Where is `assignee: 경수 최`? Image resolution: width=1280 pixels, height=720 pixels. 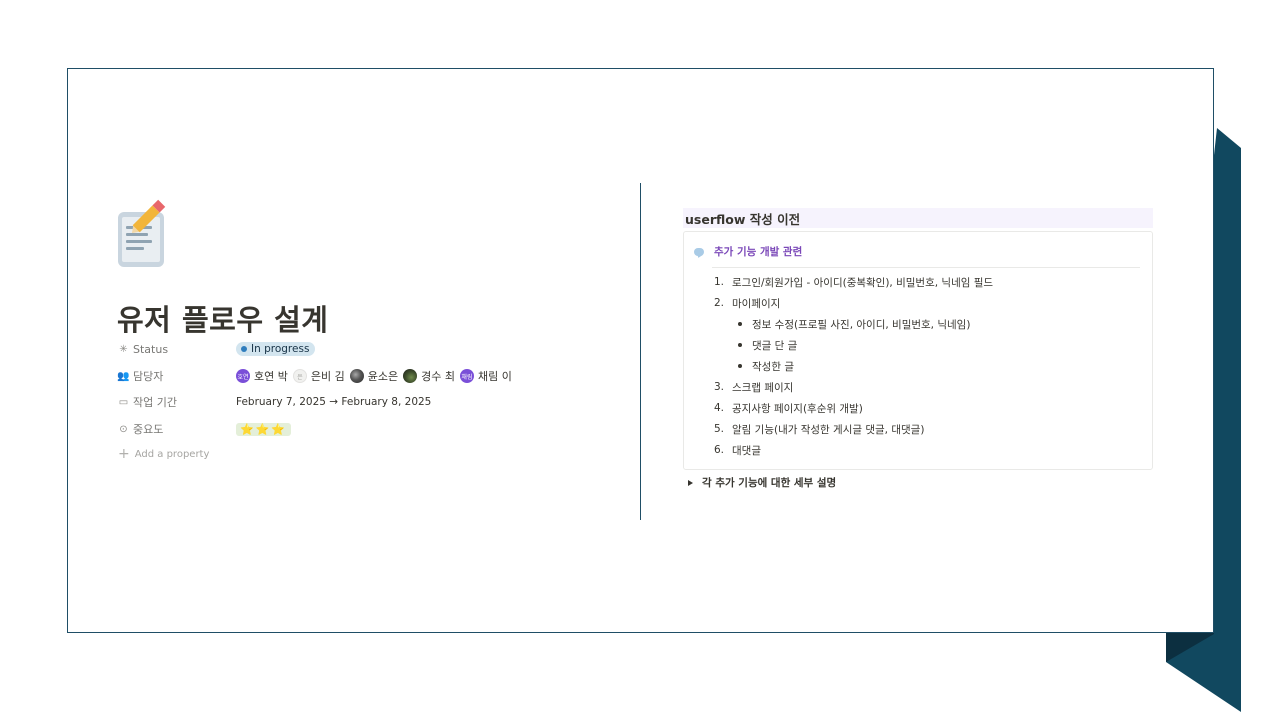
assignee: 경수 최 is located at coordinates (429, 376).